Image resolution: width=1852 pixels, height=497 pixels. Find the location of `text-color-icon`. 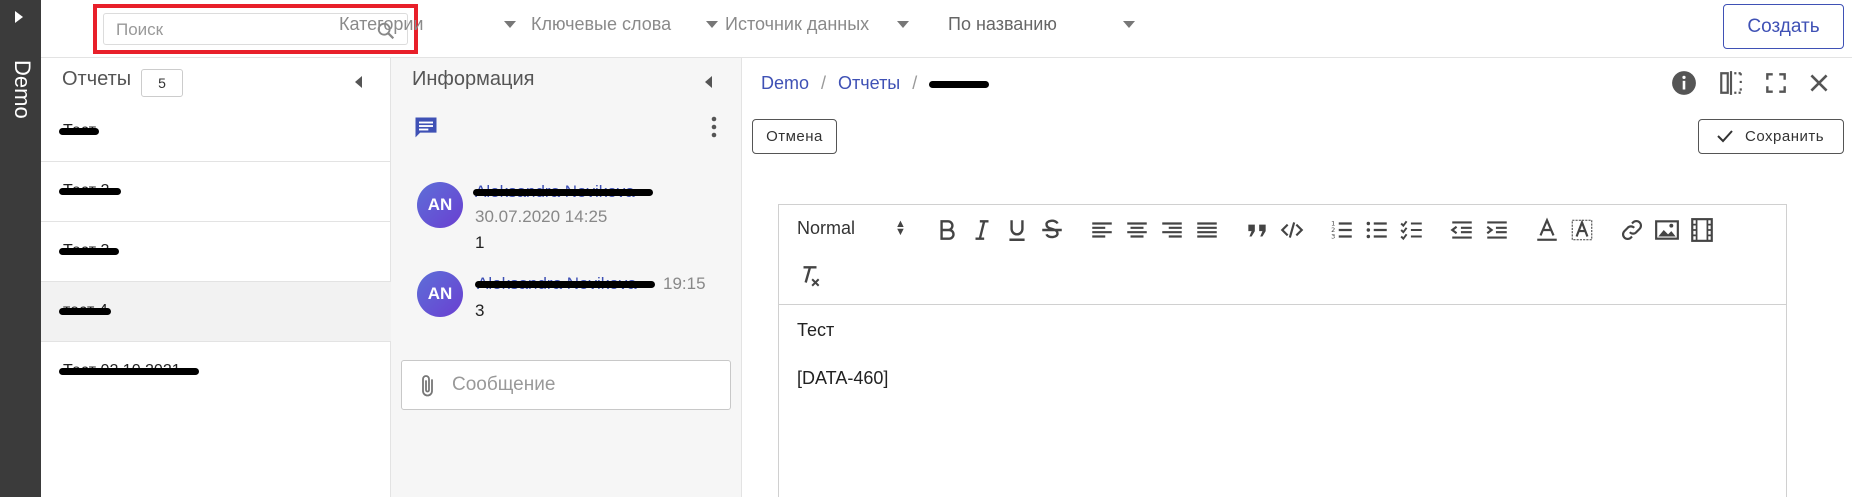

text-color-icon is located at coordinates (1547, 230).